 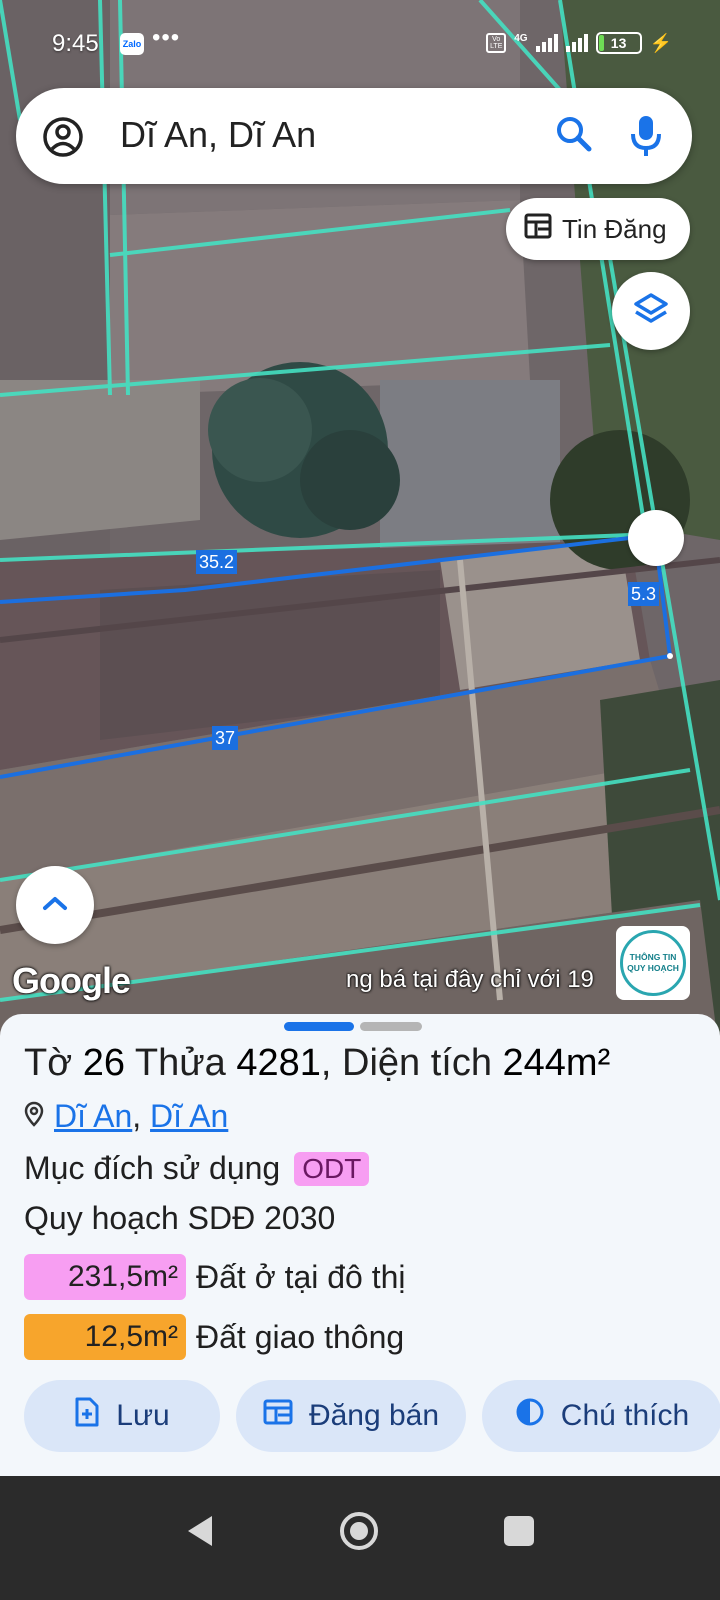 I want to click on system-nav-bar, so click(x=360, y=1538).